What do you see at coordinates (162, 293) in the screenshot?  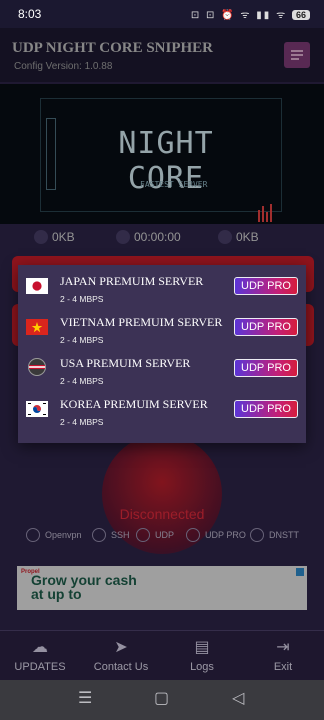 I see `server-row-japan: JAPAN PREMUIM SERVER 2 - 4 MBPS UDP PRO` at bounding box center [162, 293].